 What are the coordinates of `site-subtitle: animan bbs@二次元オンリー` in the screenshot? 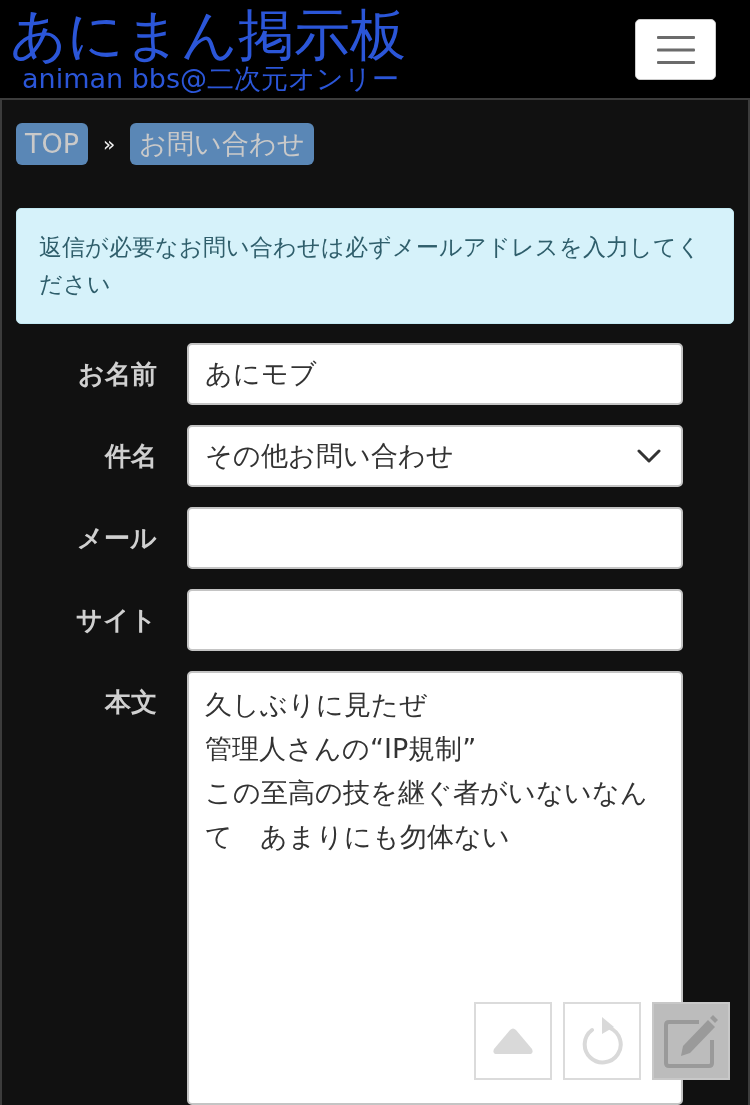 It's located at (211, 79).